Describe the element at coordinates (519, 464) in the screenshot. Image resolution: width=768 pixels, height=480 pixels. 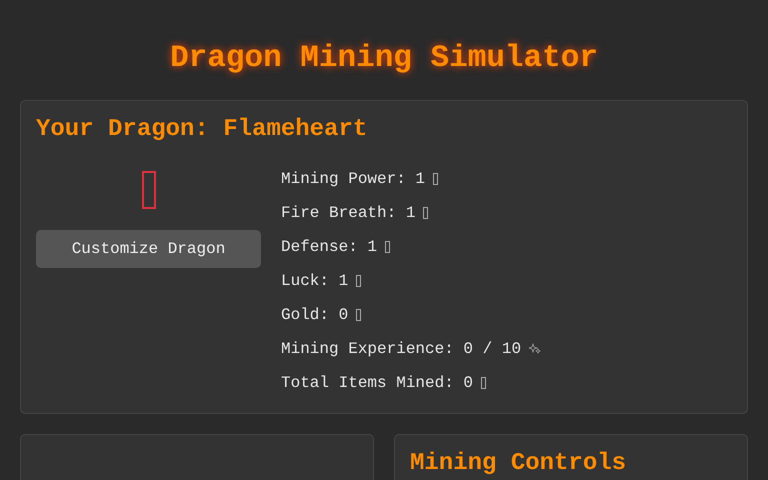
I see `card-heading: Mining Controls` at that location.